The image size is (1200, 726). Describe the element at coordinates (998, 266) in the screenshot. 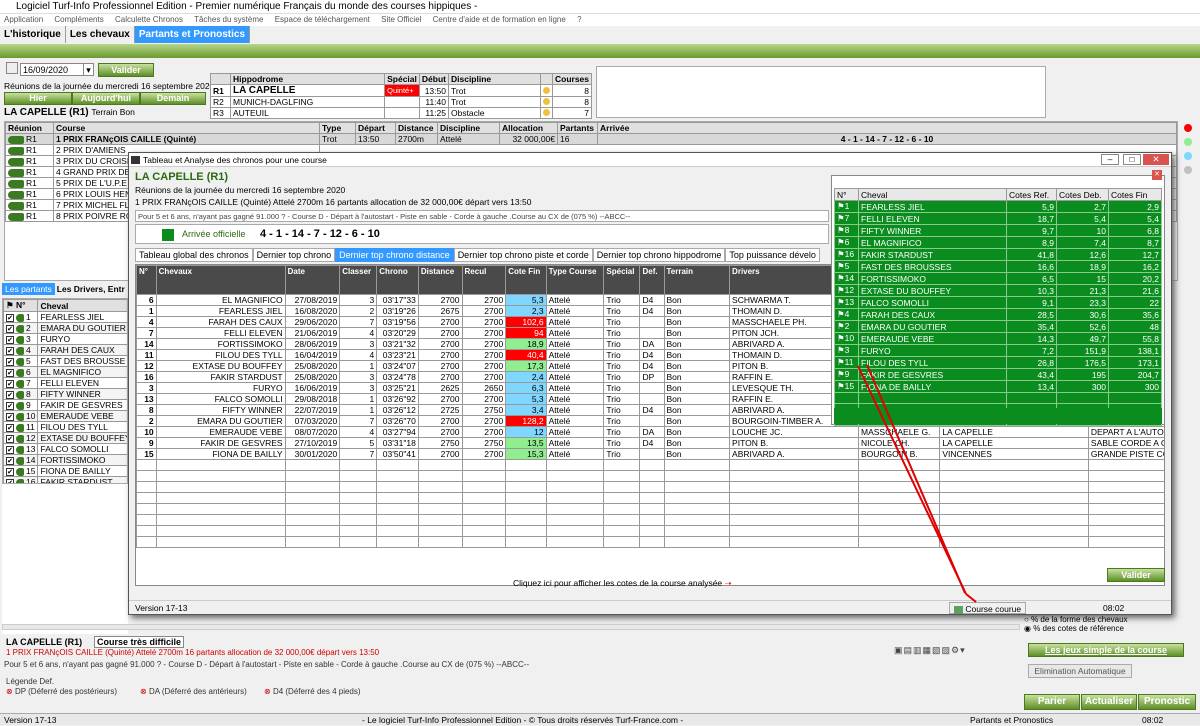

I see `table-row: ⚑5 FAST DES BROUSSES 16,6 18,9 16,2` at that location.